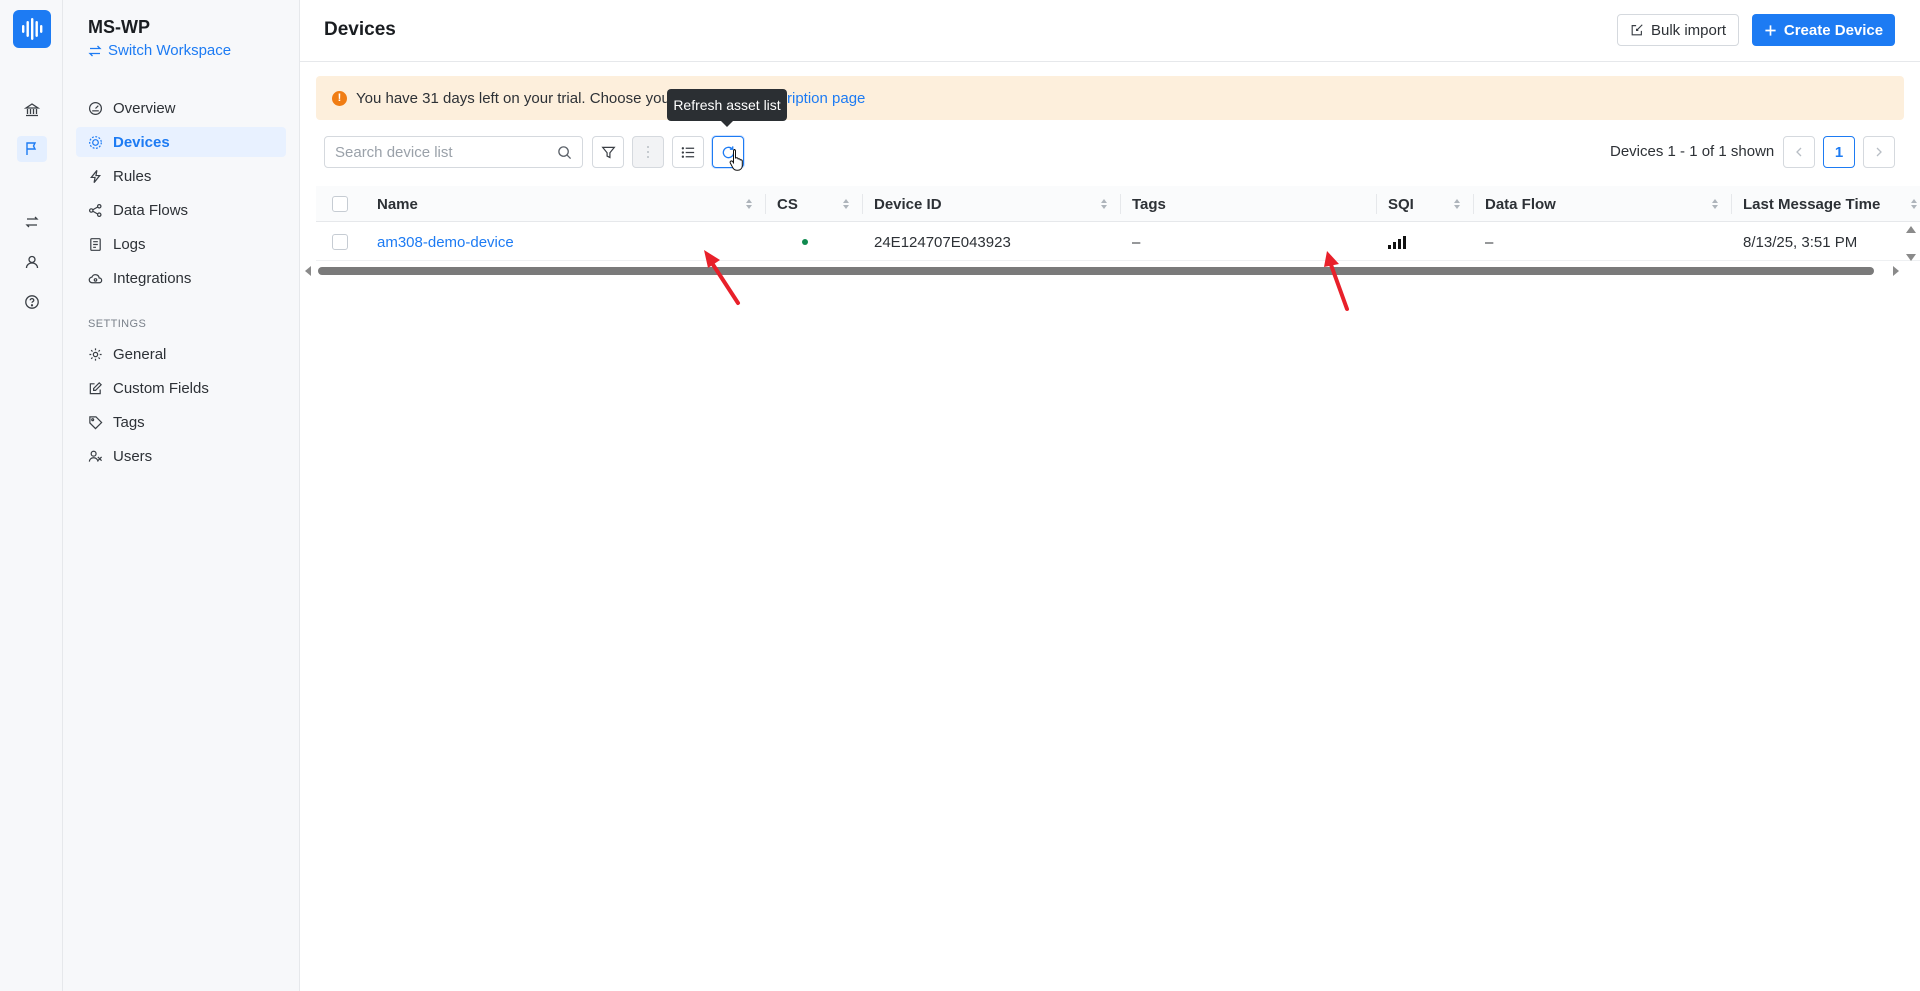  What do you see at coordinates (648, 152) in the screenshot?
I see `more-options-button` at bounding box center [648, 152].